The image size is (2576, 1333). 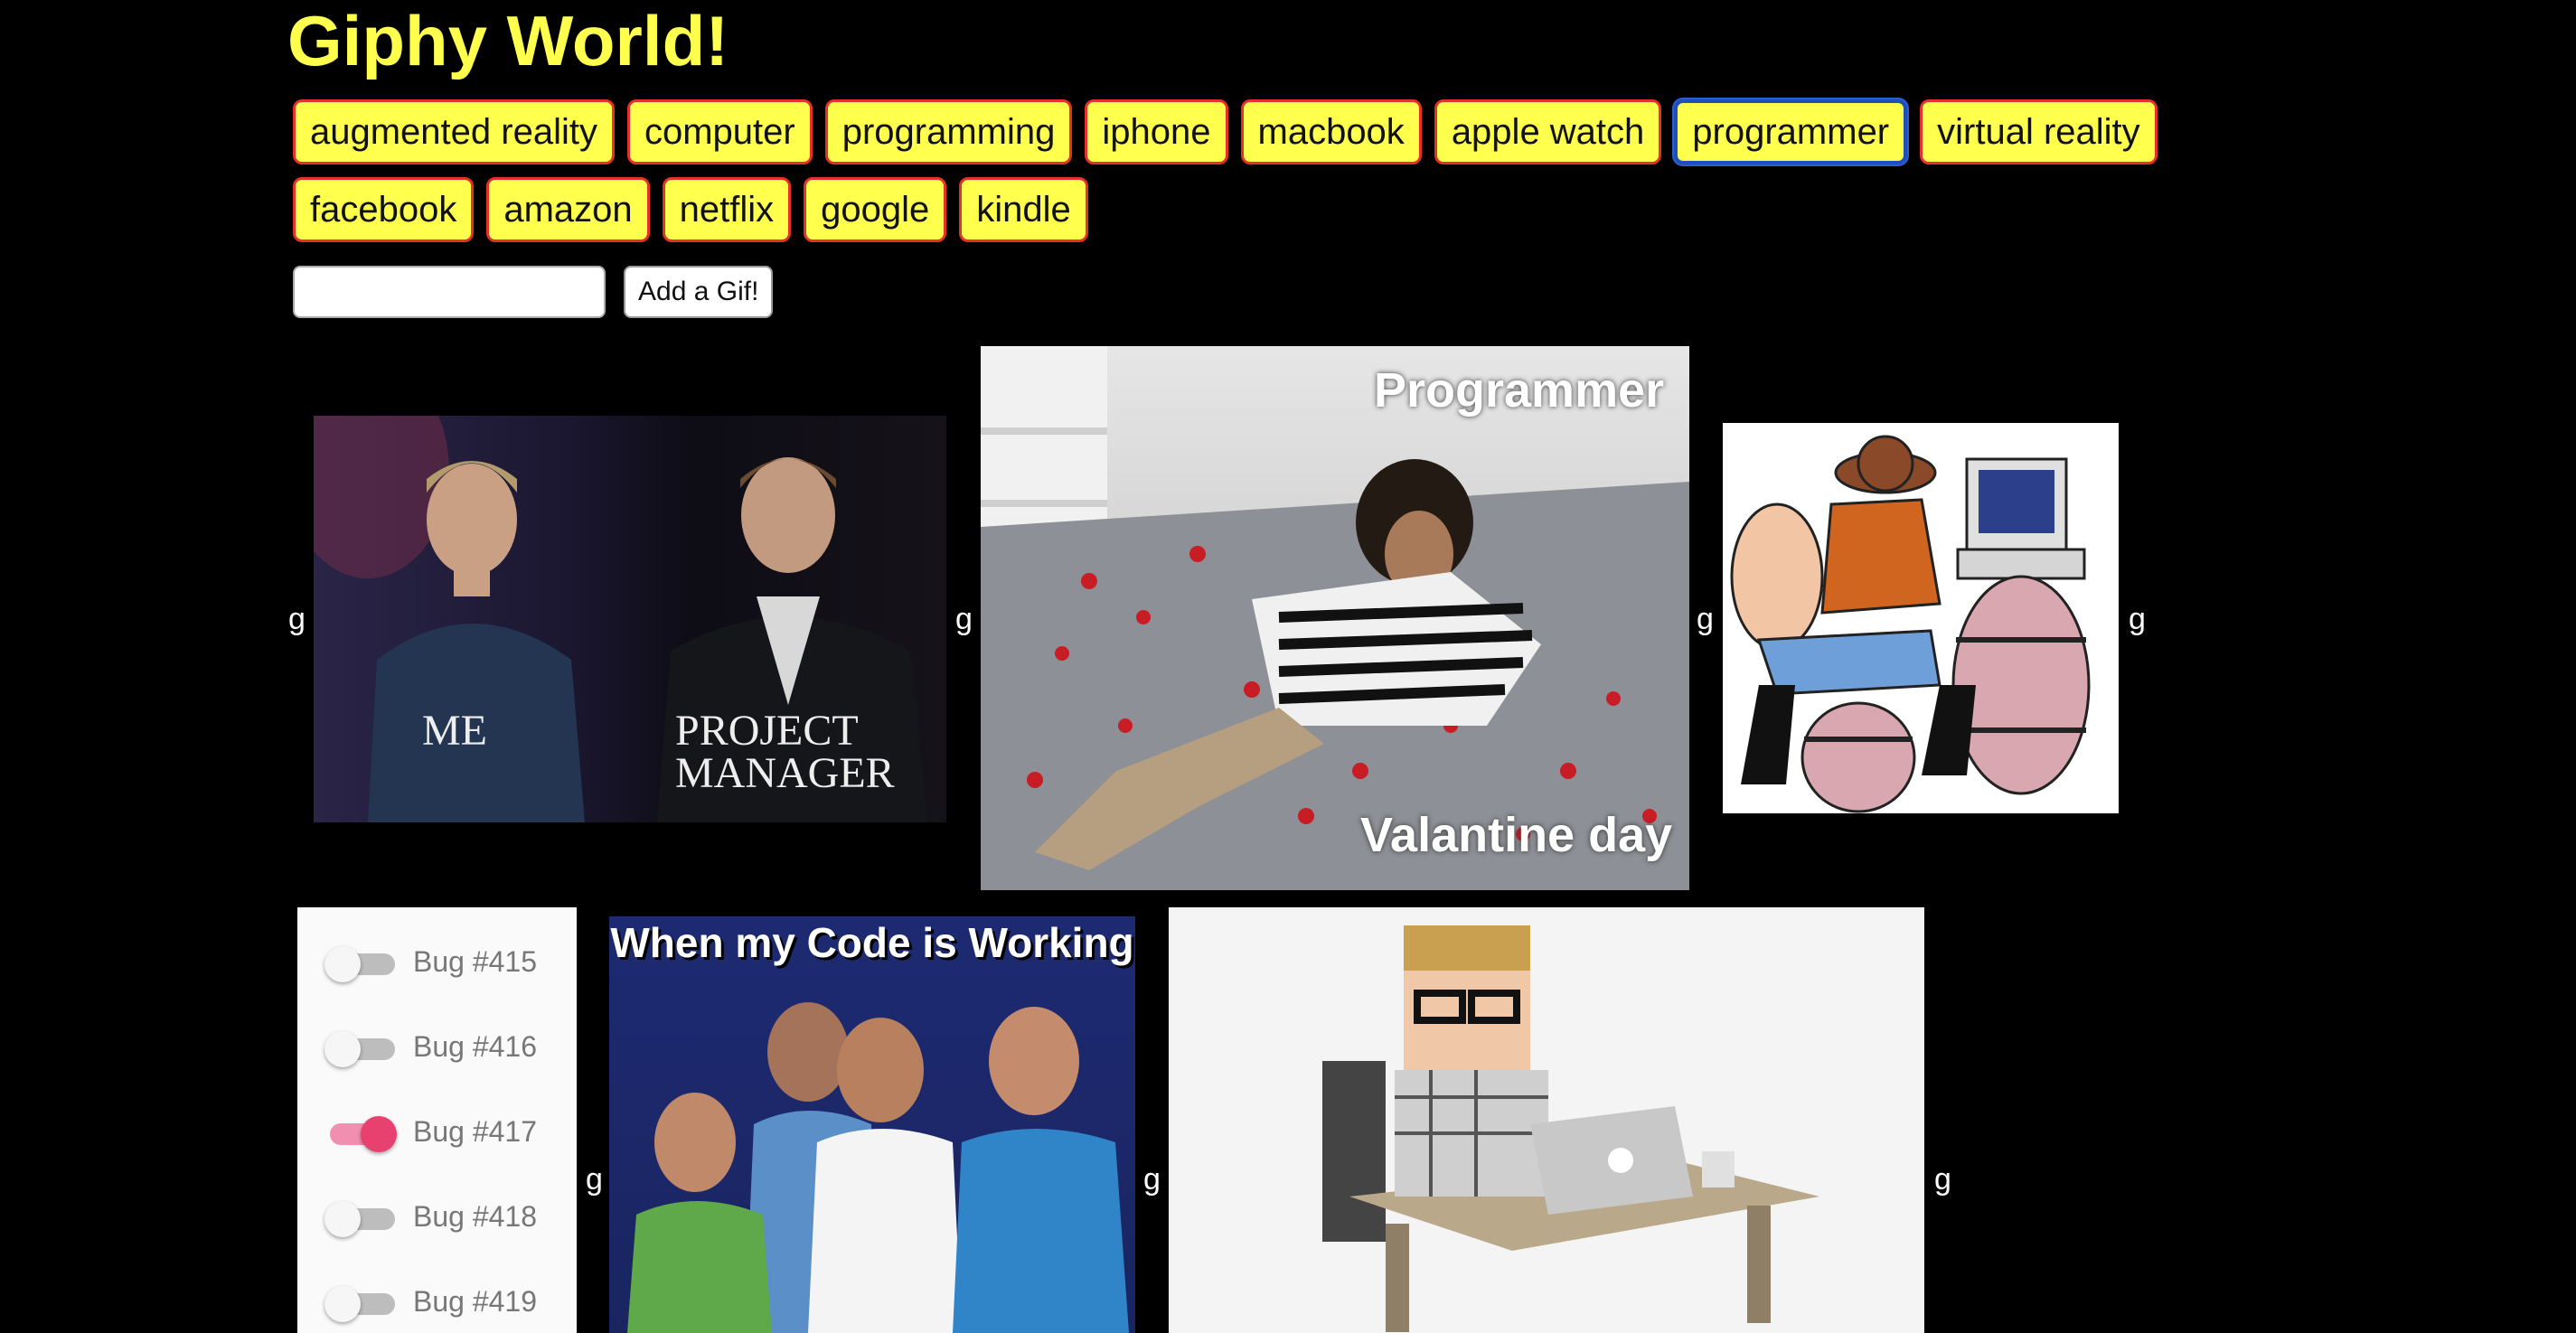 What do you see at coordinates (727, 209) in the screenshot?
I see `topic-button-netflix: netflix` at bounding box center [727, 209].